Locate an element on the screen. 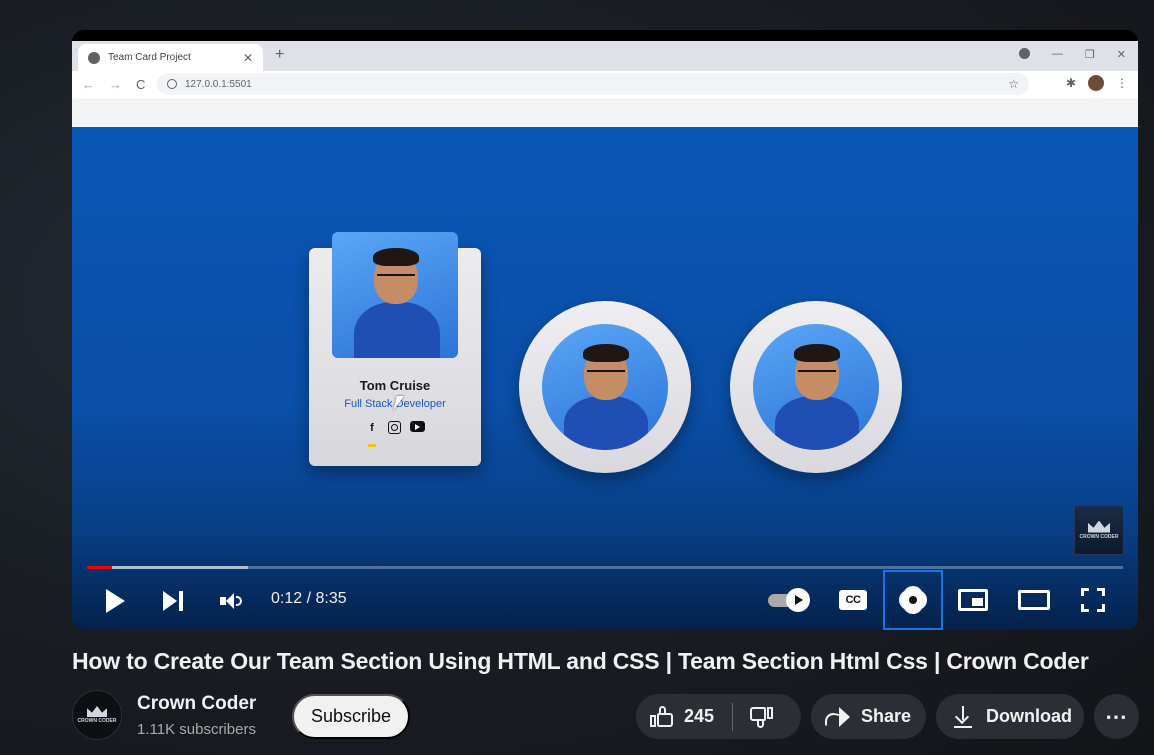  share-button: Share is located at coordinates (868, 716).